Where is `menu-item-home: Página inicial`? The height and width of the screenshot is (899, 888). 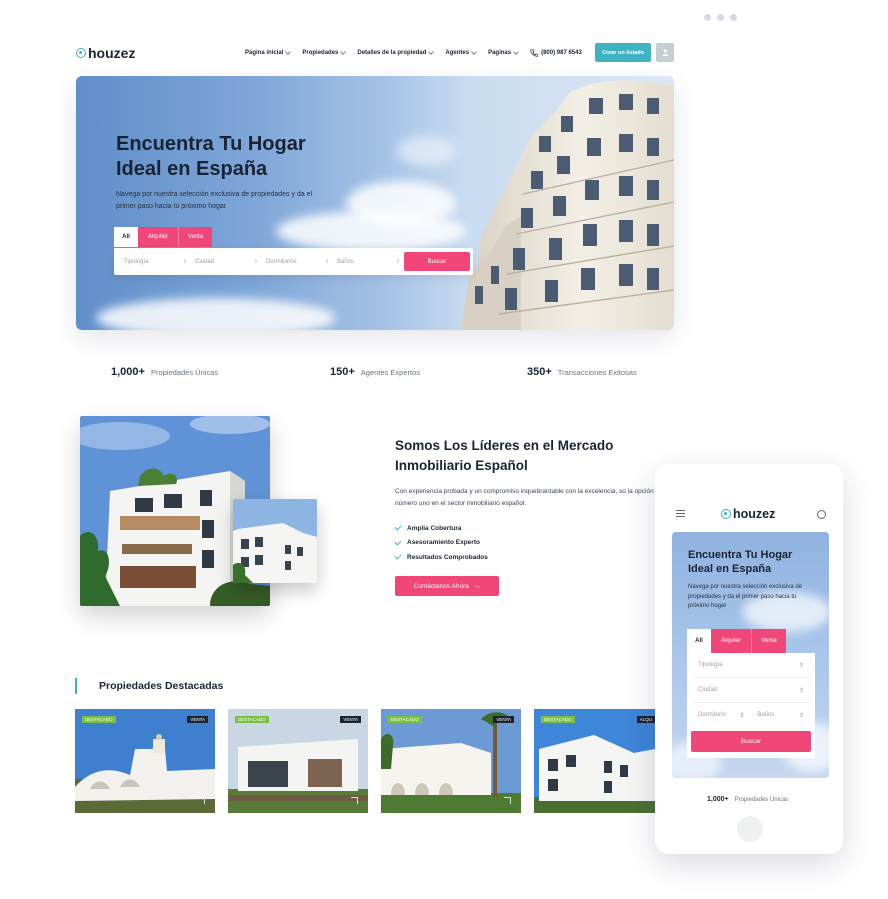 menu-item-home: Página inicial is located at coordinates (268, 52).